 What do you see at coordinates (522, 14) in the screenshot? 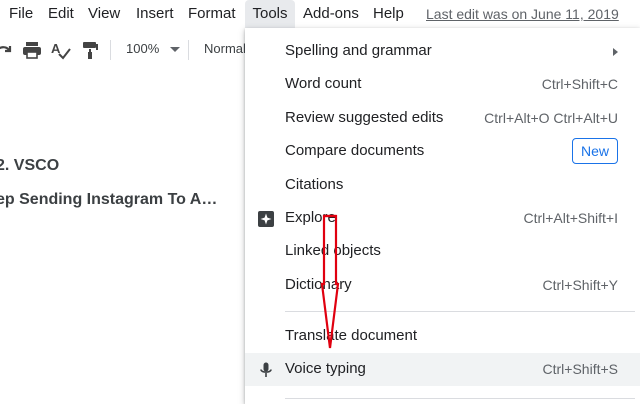
I see `last-edit-link: Last edit was on June 11, 2019` at bounding box center [522, 14].